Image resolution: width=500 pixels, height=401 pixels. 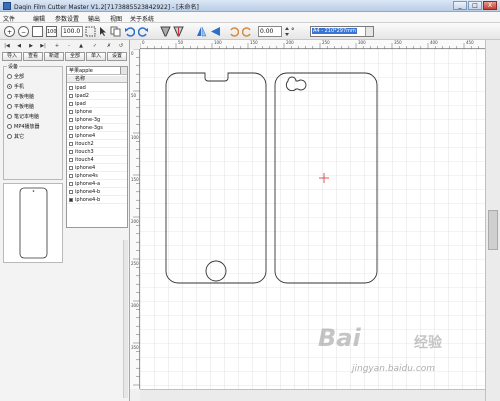 I want to click on list-item: iphone-3gs, so click(x=97, y=128).